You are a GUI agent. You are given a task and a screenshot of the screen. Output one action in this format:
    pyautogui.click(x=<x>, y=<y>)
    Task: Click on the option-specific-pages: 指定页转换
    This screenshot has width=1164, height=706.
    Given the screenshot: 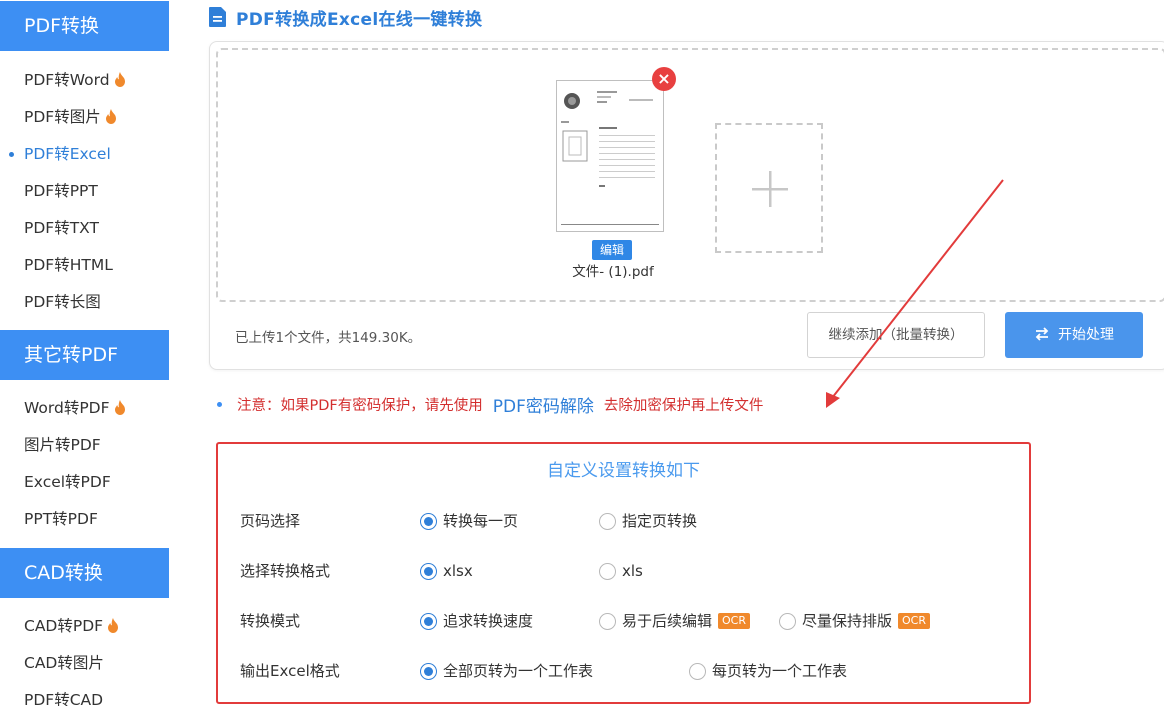 What is the action you would take?
    pyautogui.click(x=648, y=521)
    